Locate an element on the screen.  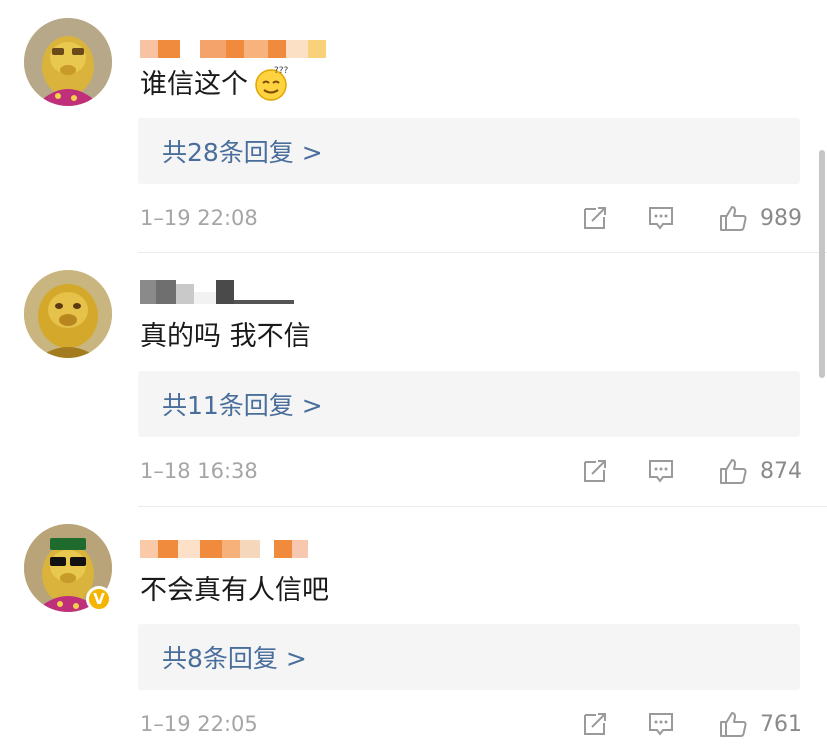
timestamp: 1–19 22:08 is located at coordinates (199, 218).